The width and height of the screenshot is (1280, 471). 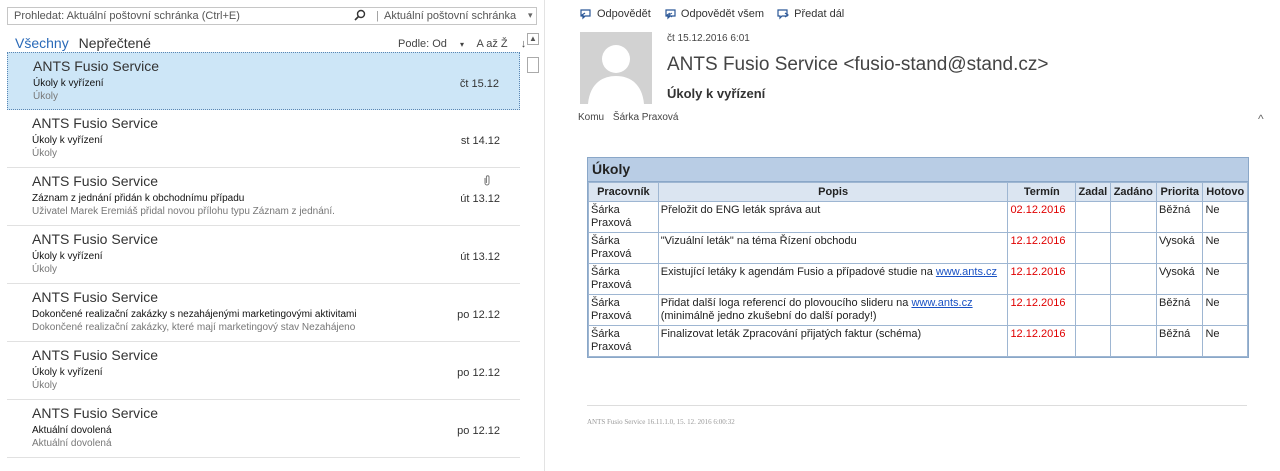 I want to click on column-header: Termín, so click(x=1042, y=192).